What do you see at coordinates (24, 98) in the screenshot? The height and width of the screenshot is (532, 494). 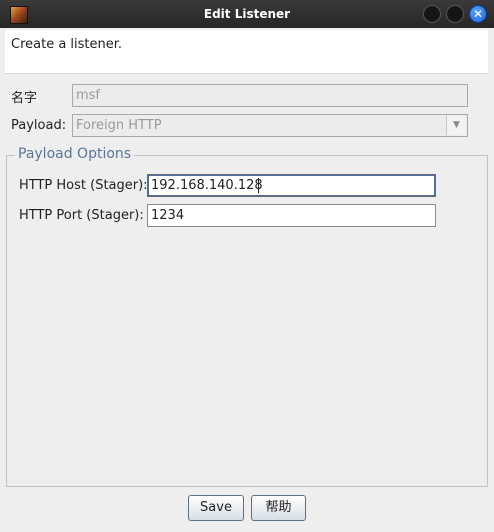 I see `name-label: 名字` at bounding box center [24, 98].